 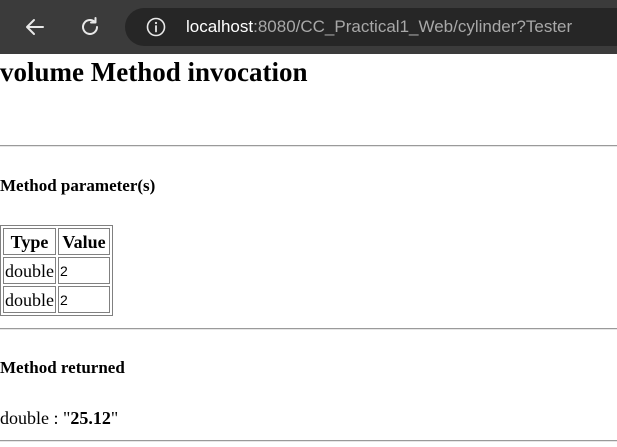 What do you see at coordinates (220, 26) in the screenshot?
I see `url-host: localhost` at bounding box center [220, 26].